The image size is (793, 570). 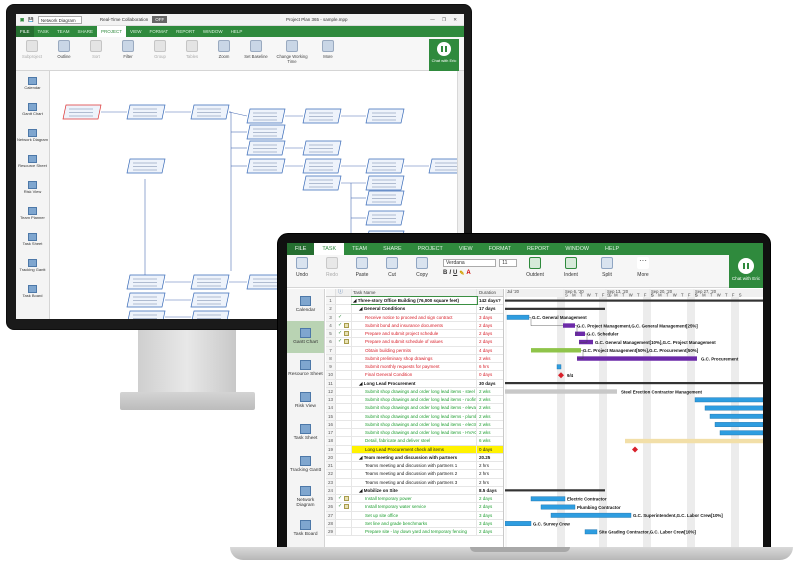 I want to click on task-name-cell: Submit bond and insurance documents, so click(x=414, y=325).